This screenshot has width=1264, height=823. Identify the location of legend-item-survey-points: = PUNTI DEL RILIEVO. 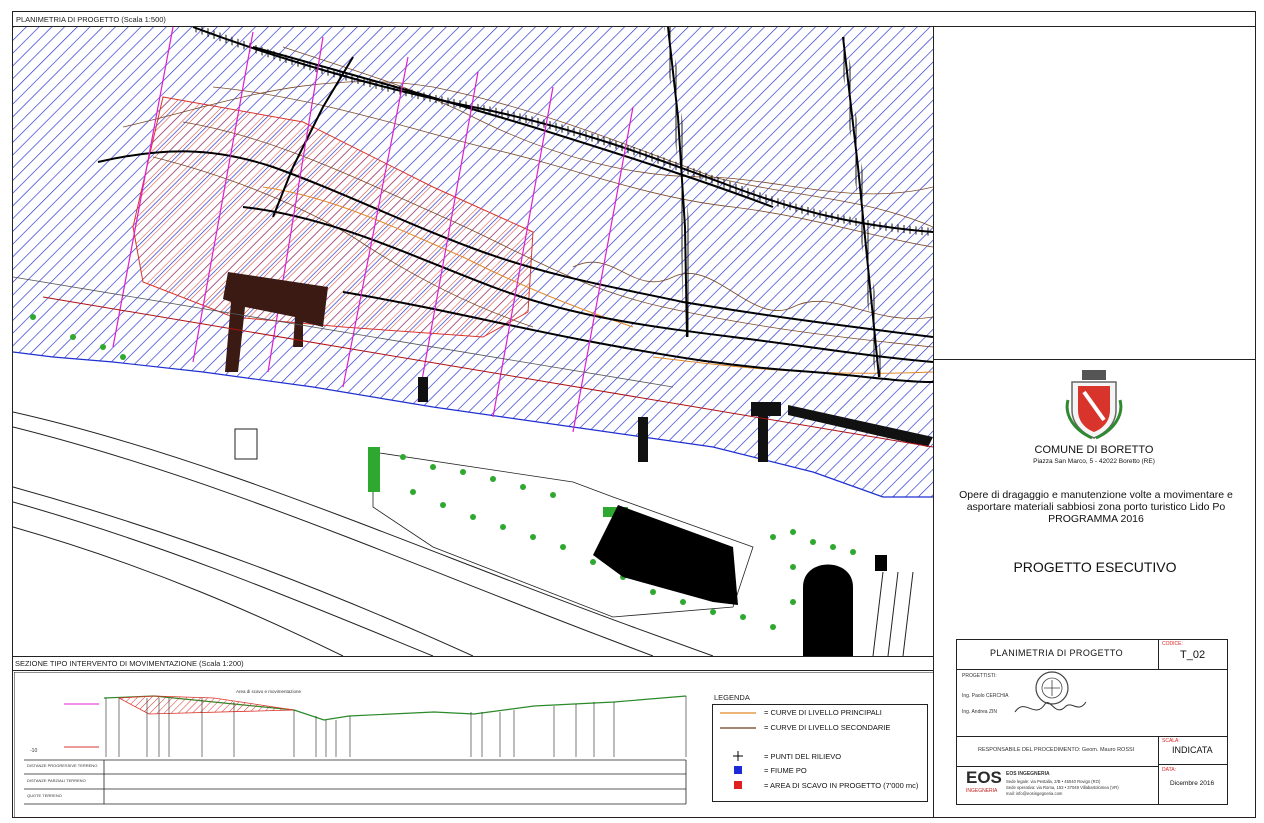
(780, 756).